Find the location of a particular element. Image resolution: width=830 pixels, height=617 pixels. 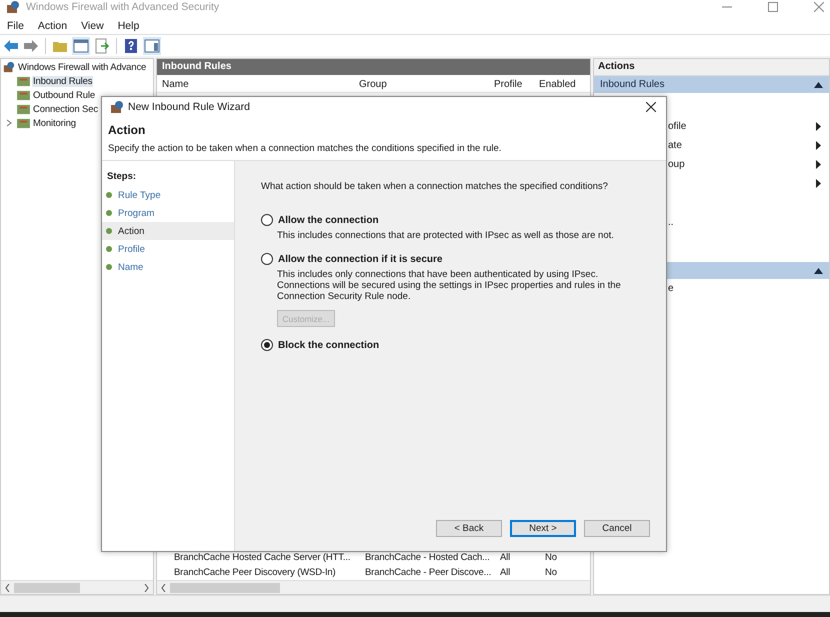

page-heading: Action is located at coordinates (126, 129).